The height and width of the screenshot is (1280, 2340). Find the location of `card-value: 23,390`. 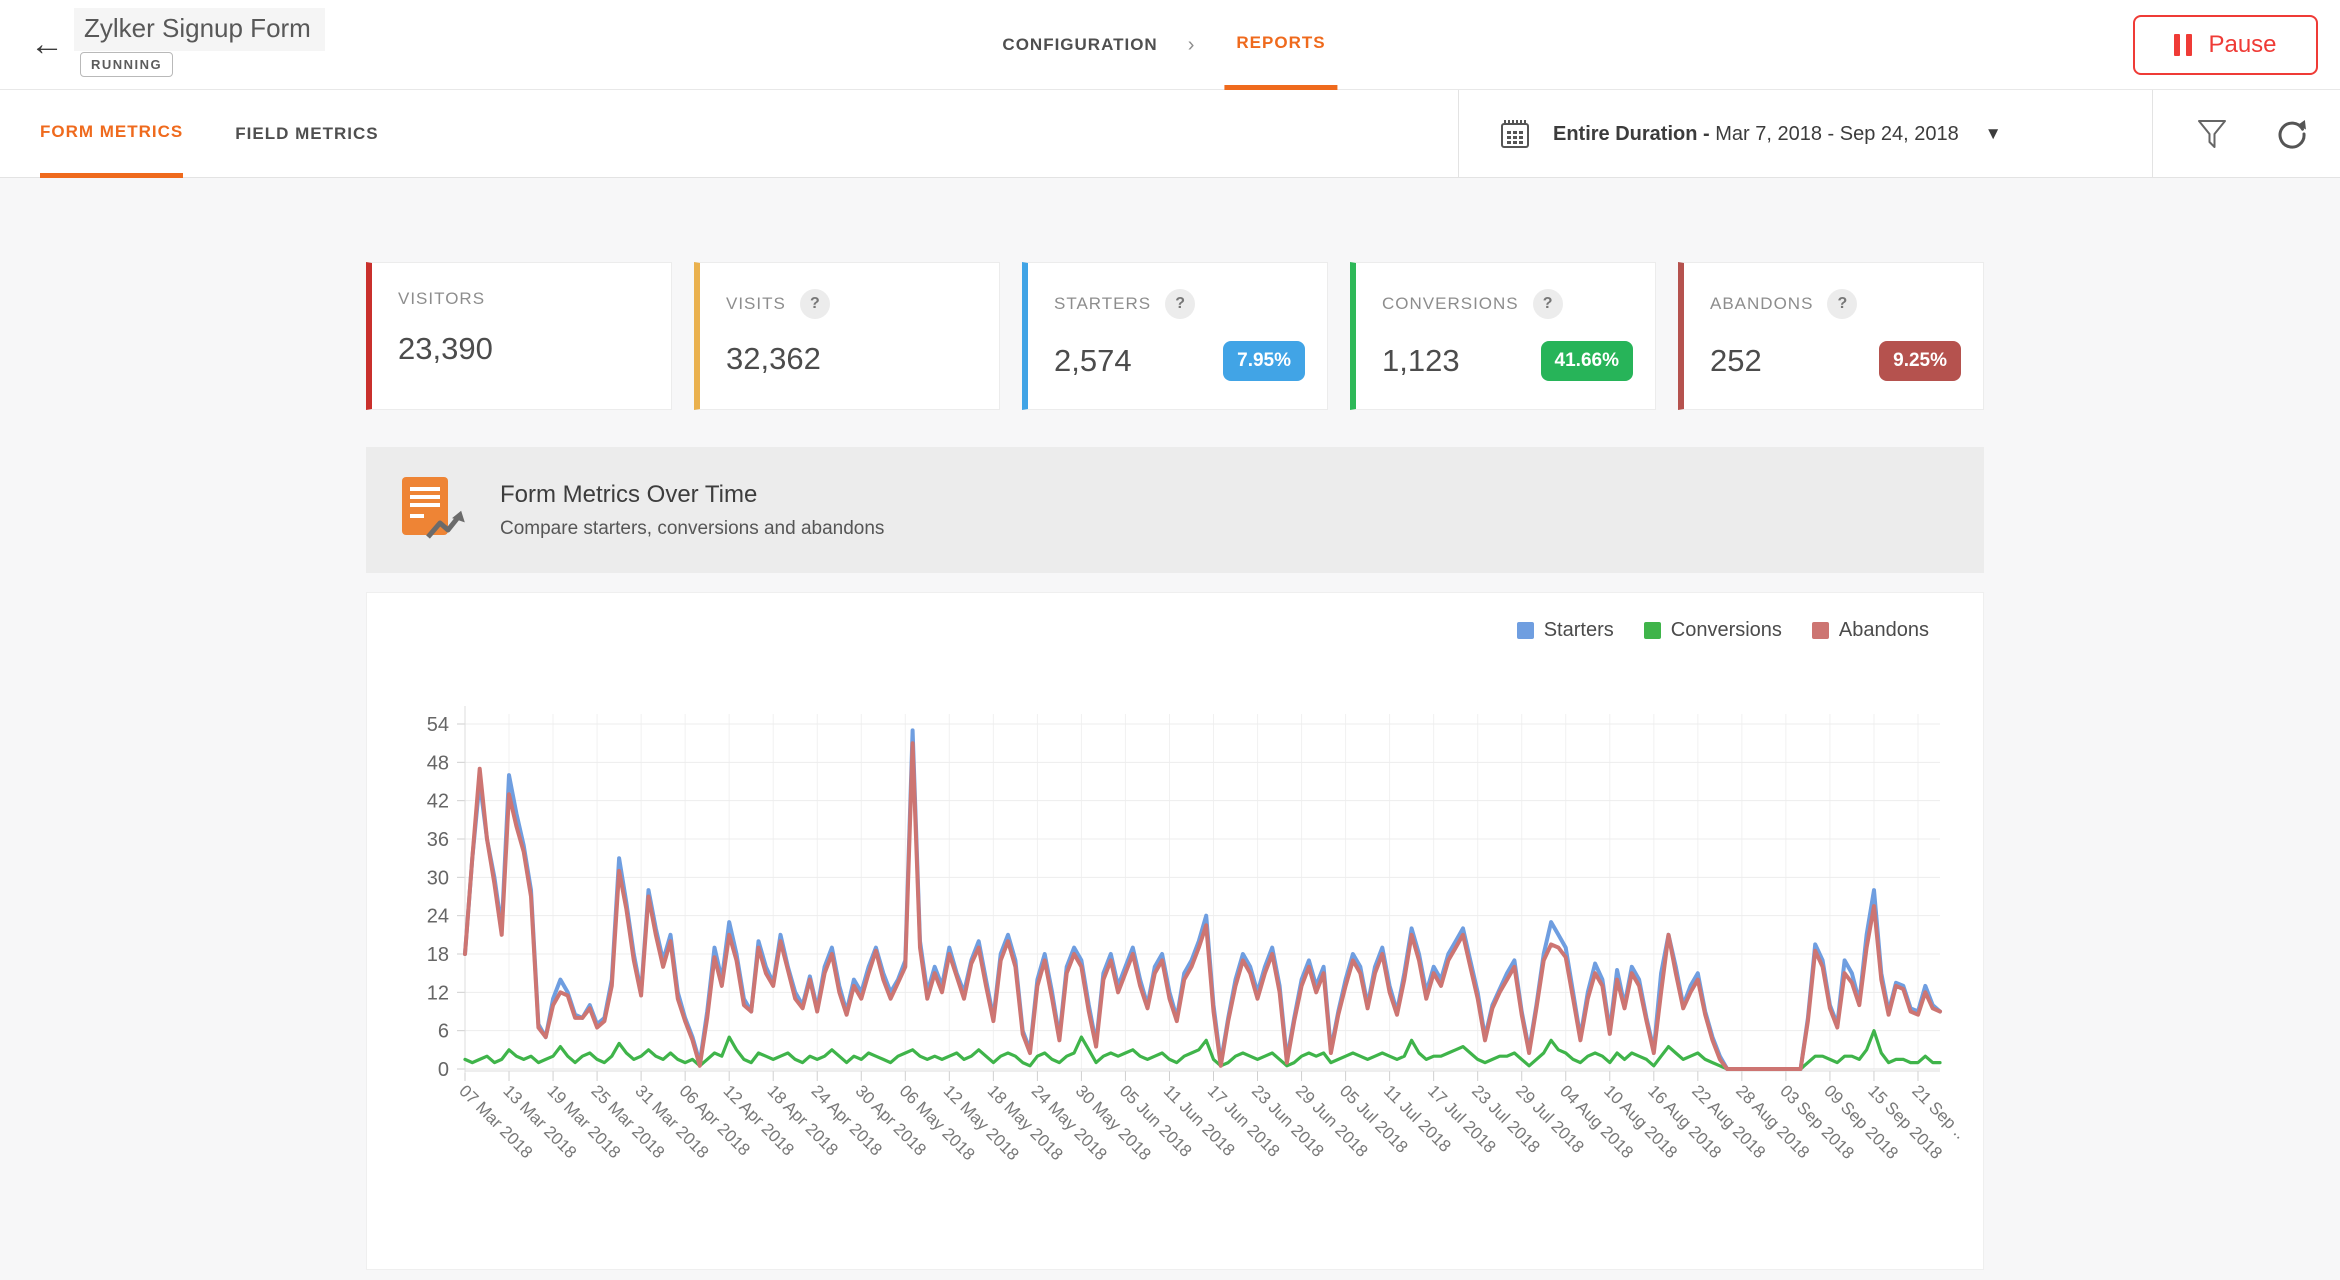

card-value: 23,390 is located at coordinates (445, 348).